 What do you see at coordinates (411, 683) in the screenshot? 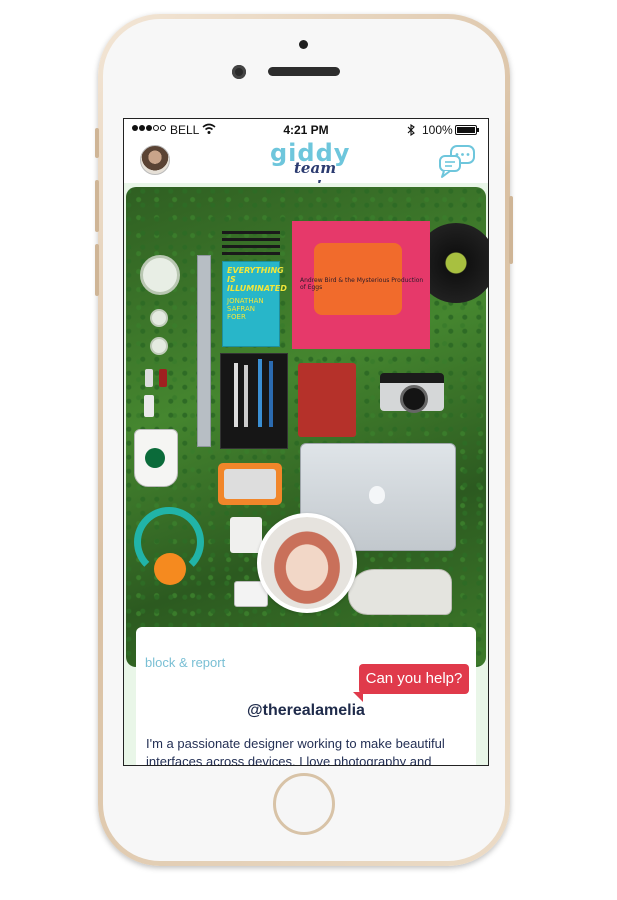
I see `can-you-help-button: Can you help?` at bounding box center [411, 683].